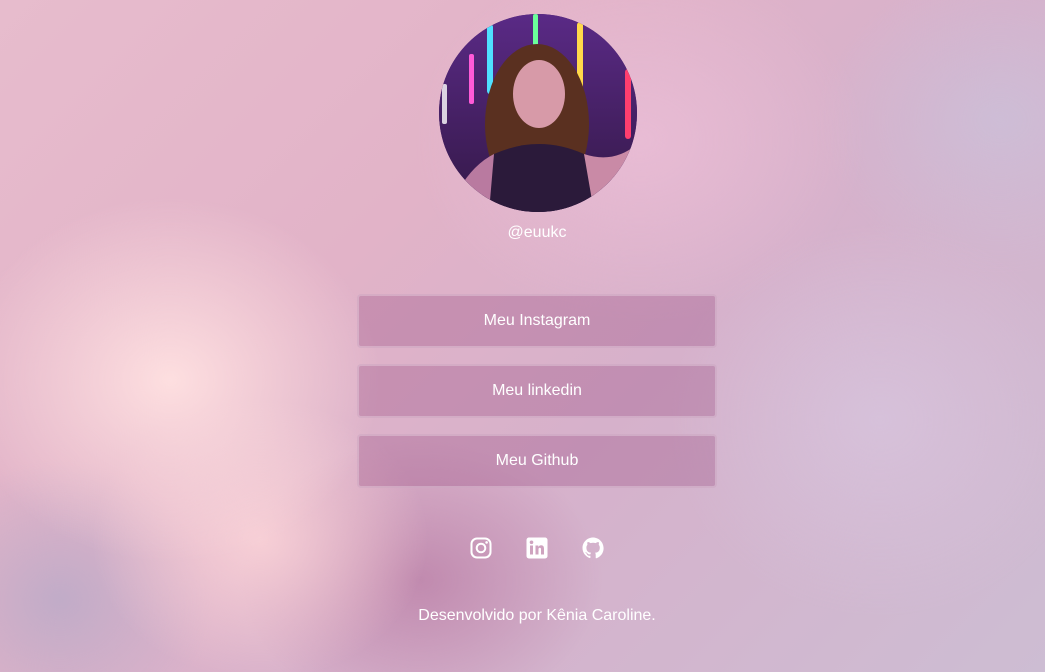  Describe the element at coordinates (593, 548) in the screenshot. I see `github-icon` at that location.